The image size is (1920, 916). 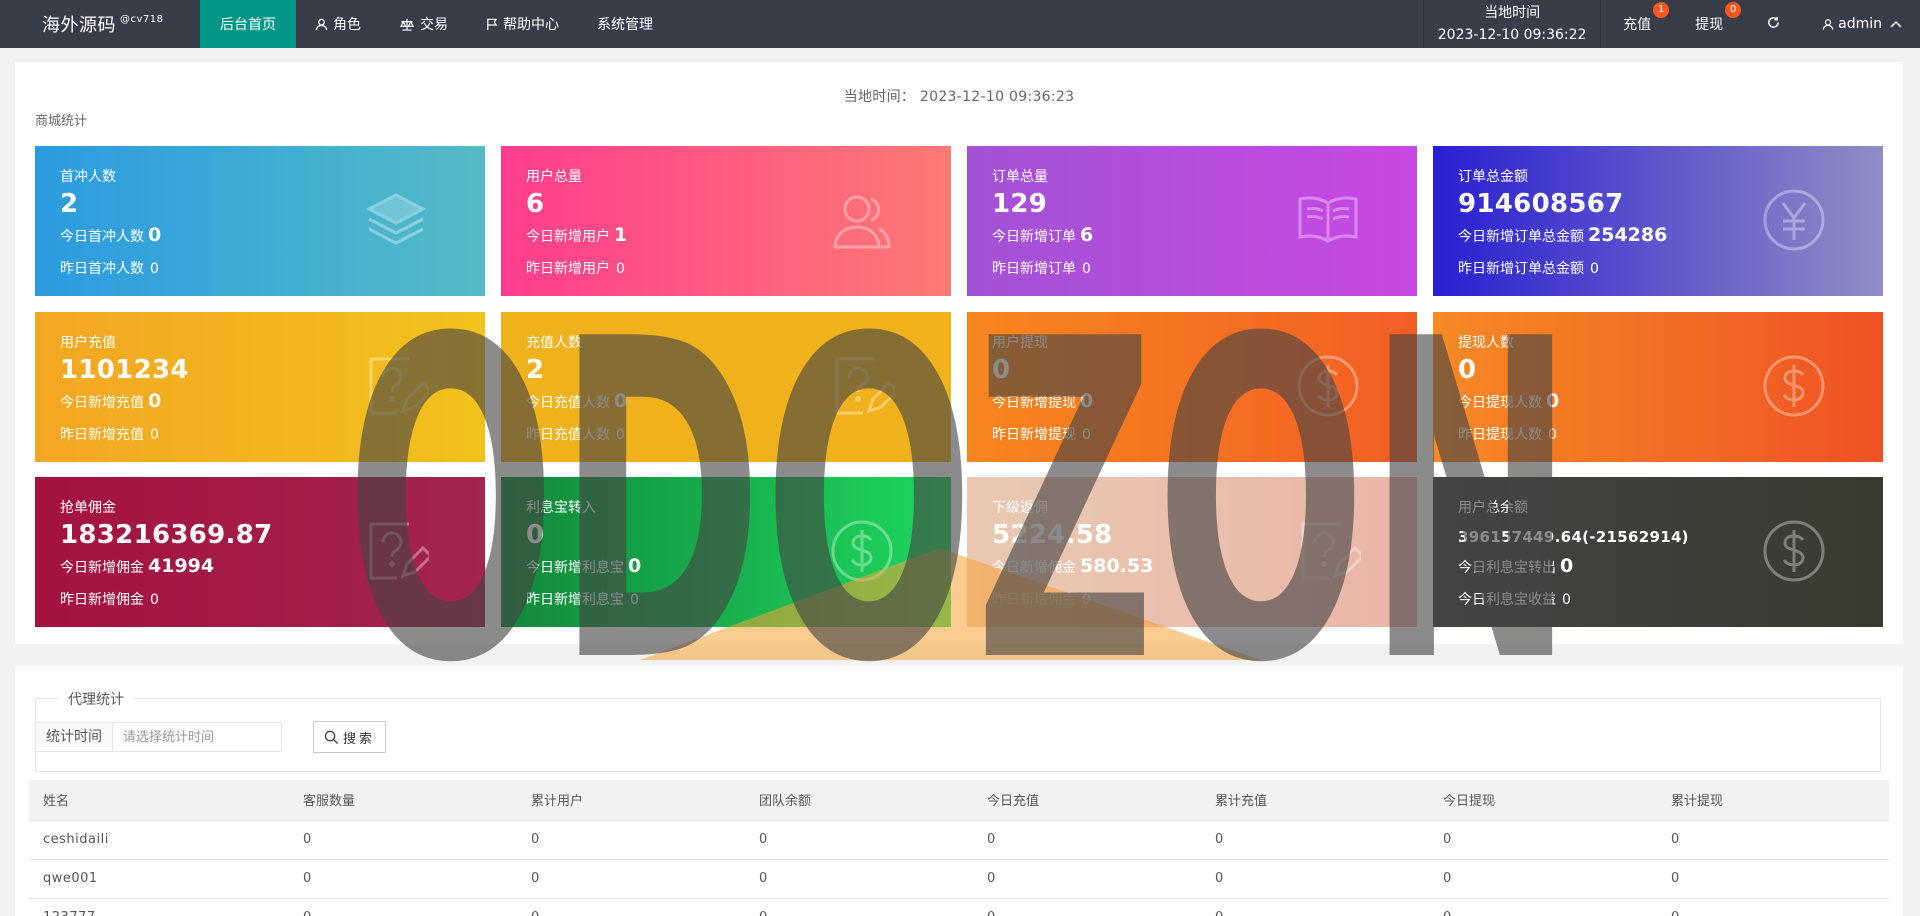 I want to click on table-column-header: 团队余额, so click(x=859, y=800).